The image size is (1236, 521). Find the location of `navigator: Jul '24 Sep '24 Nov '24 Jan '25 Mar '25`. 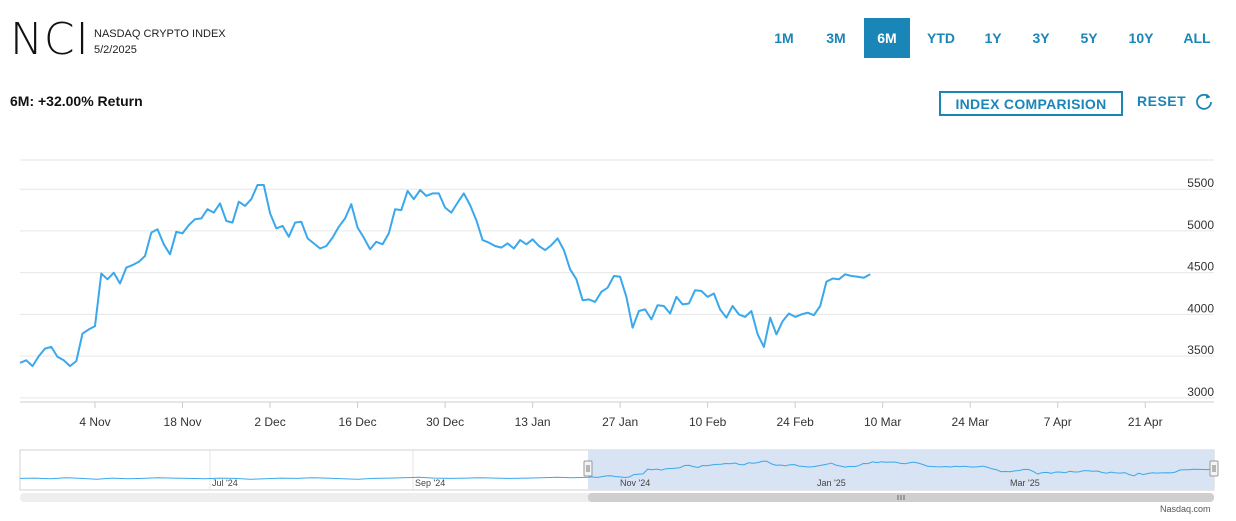

navigator: Jul '24 Sep '24 Nov '24 Jan '25 Mar '25 is located at coordinates (619, 470).